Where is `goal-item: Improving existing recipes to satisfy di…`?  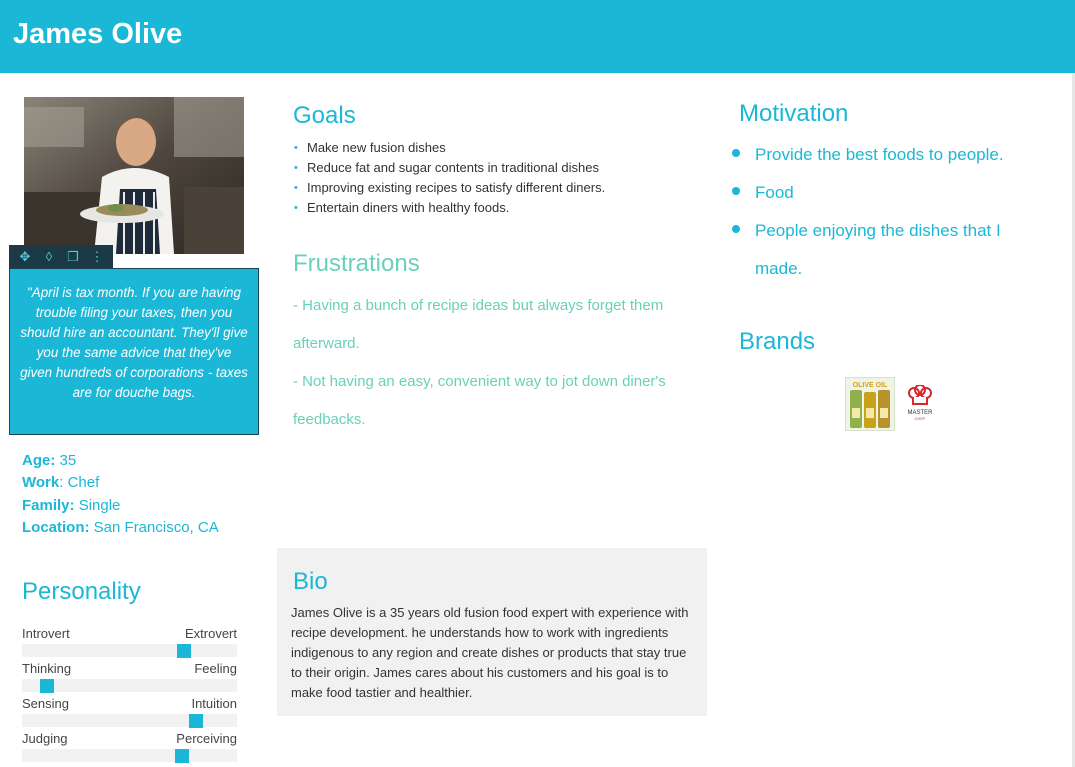 goal-item: Improving existing recipes to satisfy di… is located at coordinates (449, 188).